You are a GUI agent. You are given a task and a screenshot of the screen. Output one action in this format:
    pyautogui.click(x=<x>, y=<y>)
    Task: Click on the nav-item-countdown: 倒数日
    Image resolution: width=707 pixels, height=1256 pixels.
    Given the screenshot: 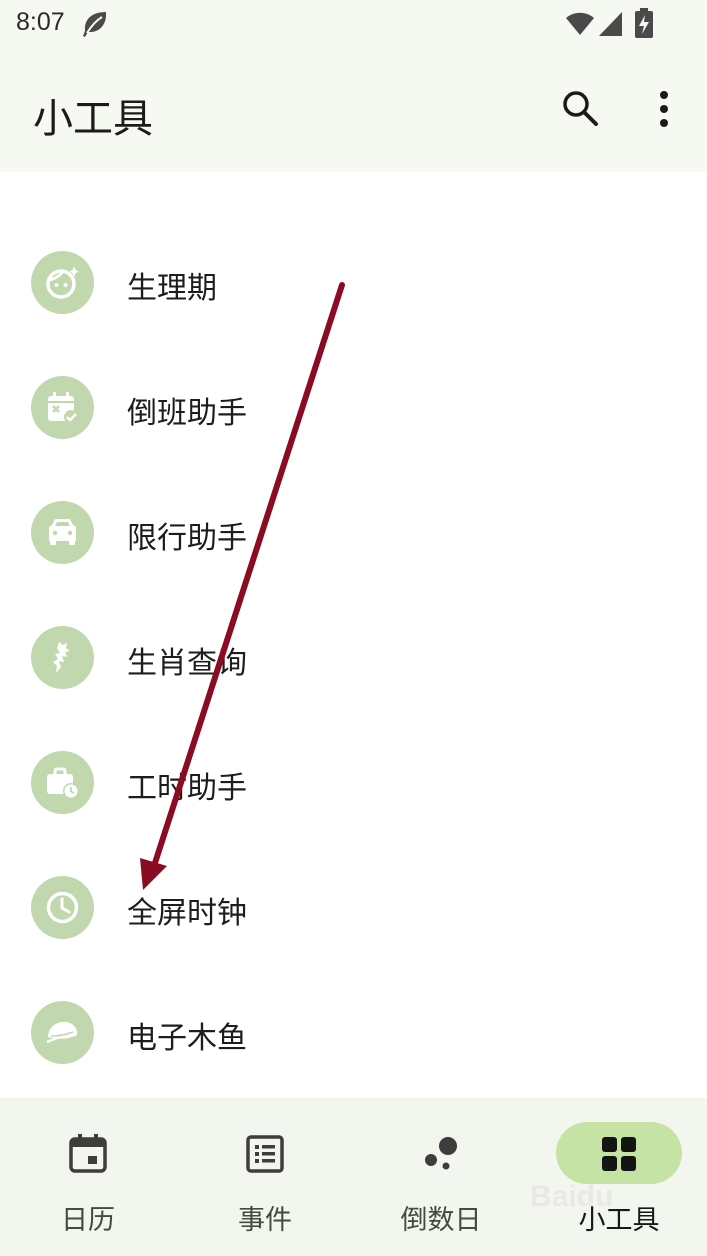 What is the action you would take?
    pyautogui.click(x=441, y=1177)
    